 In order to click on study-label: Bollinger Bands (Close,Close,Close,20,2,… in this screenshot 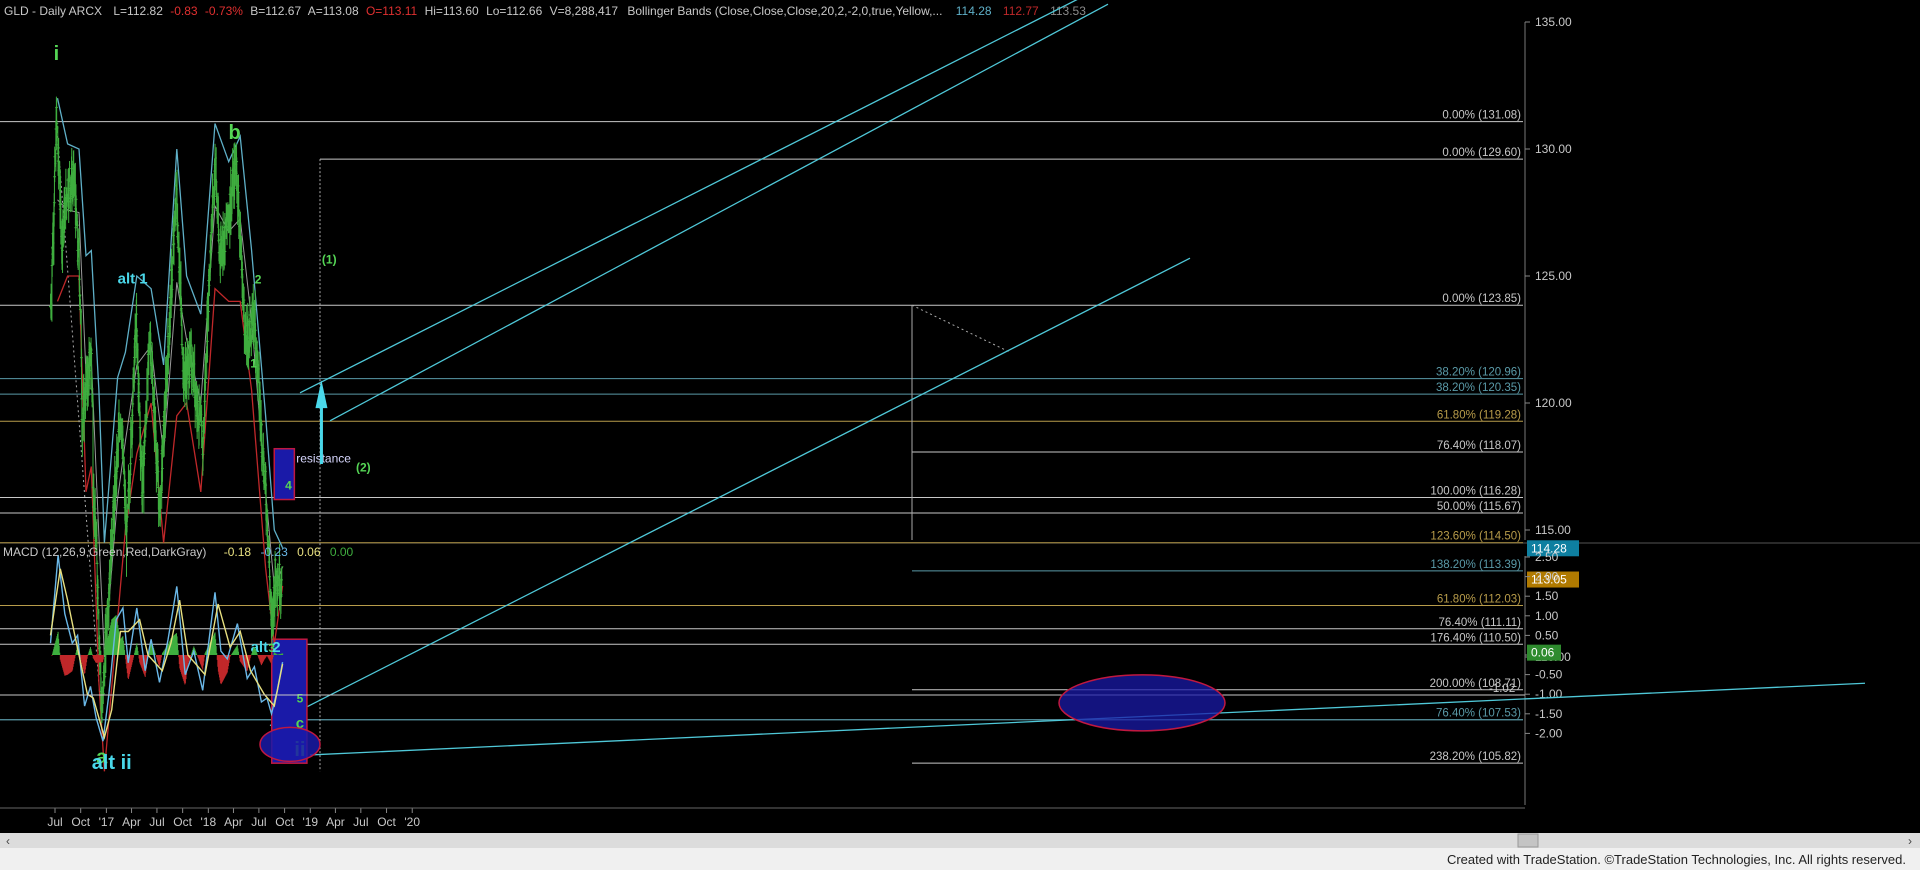, I will do `click(784, 11)`.